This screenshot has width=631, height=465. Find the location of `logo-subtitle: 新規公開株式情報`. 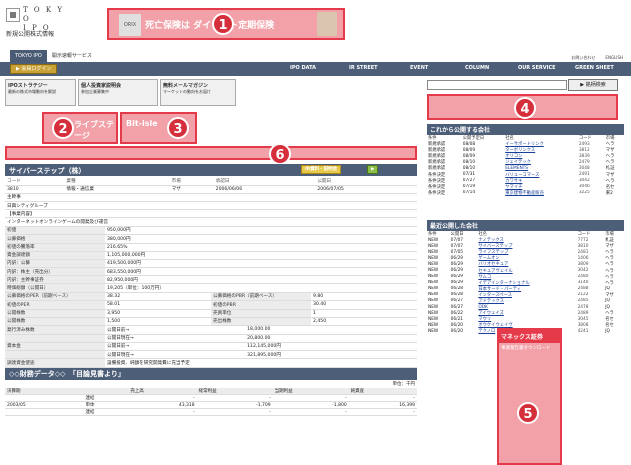

logo-subtitle: 新規公開株式情報 is located at coordinates (30, 34).